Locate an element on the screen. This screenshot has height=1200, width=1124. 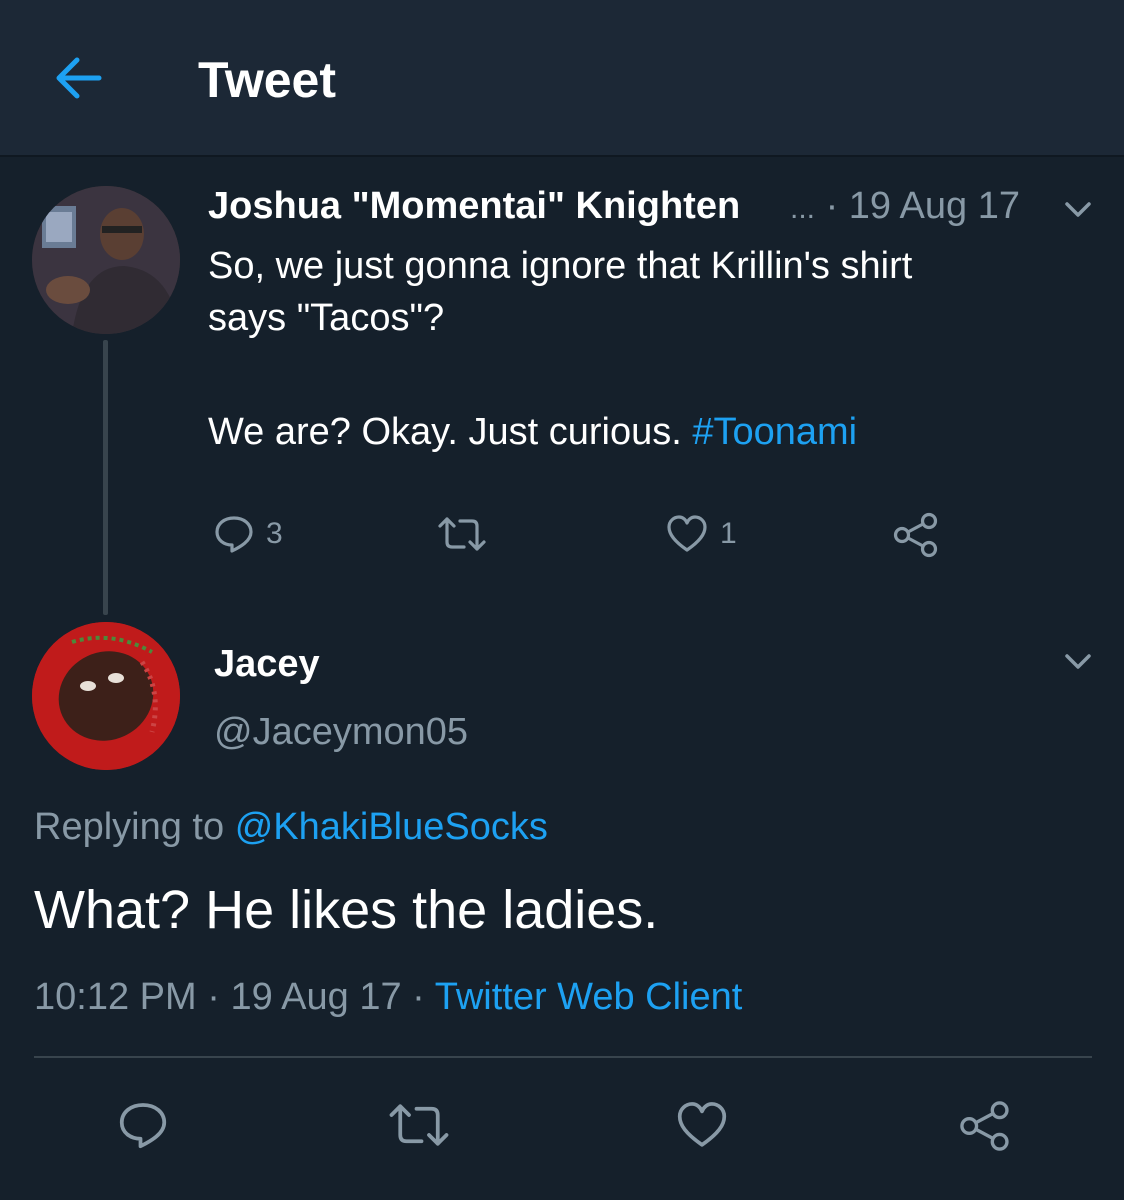
reply-button is located at coordinates (143, 1125).